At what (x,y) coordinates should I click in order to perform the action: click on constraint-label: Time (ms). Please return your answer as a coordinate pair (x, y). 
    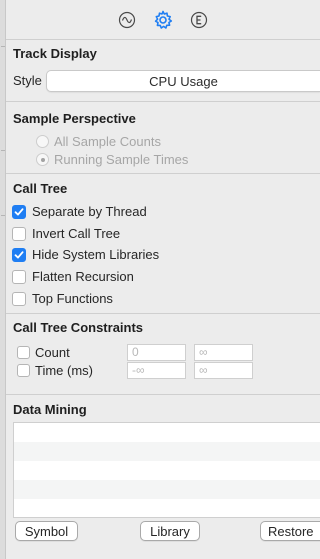
    Looking at the image, I should click on (64, 370).